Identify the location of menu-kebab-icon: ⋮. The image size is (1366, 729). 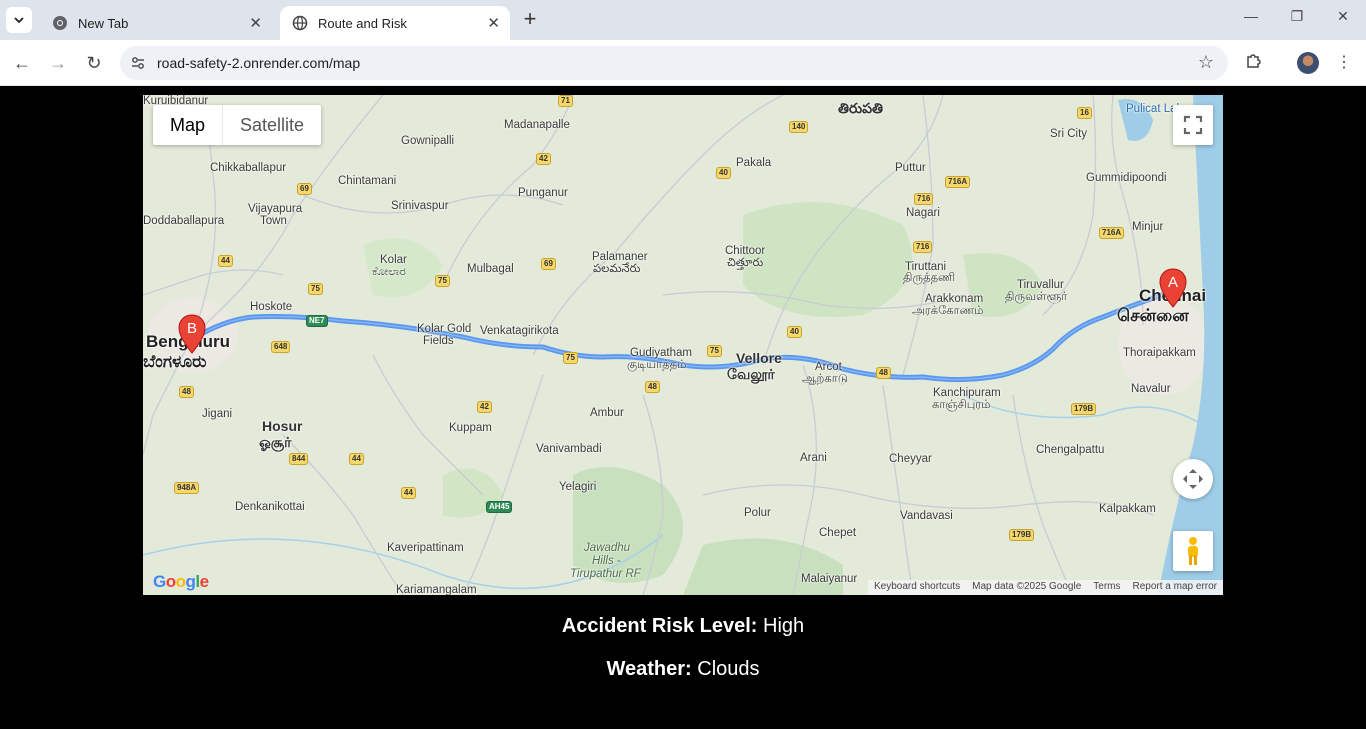
(1344, 63).